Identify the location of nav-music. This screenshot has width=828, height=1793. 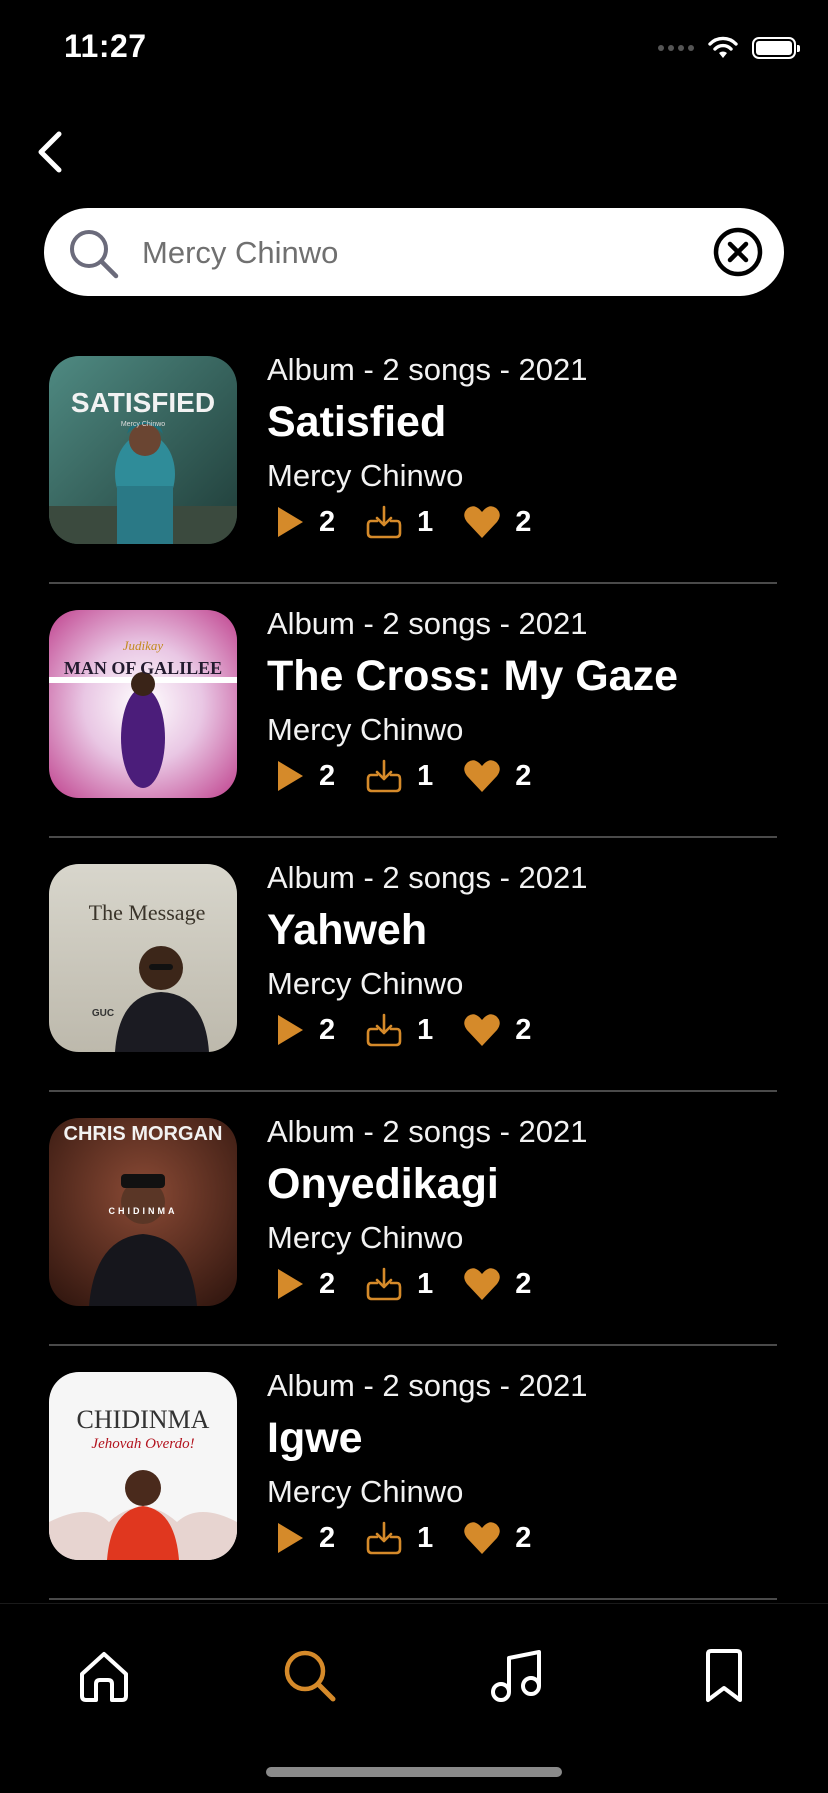
(516, 1676).